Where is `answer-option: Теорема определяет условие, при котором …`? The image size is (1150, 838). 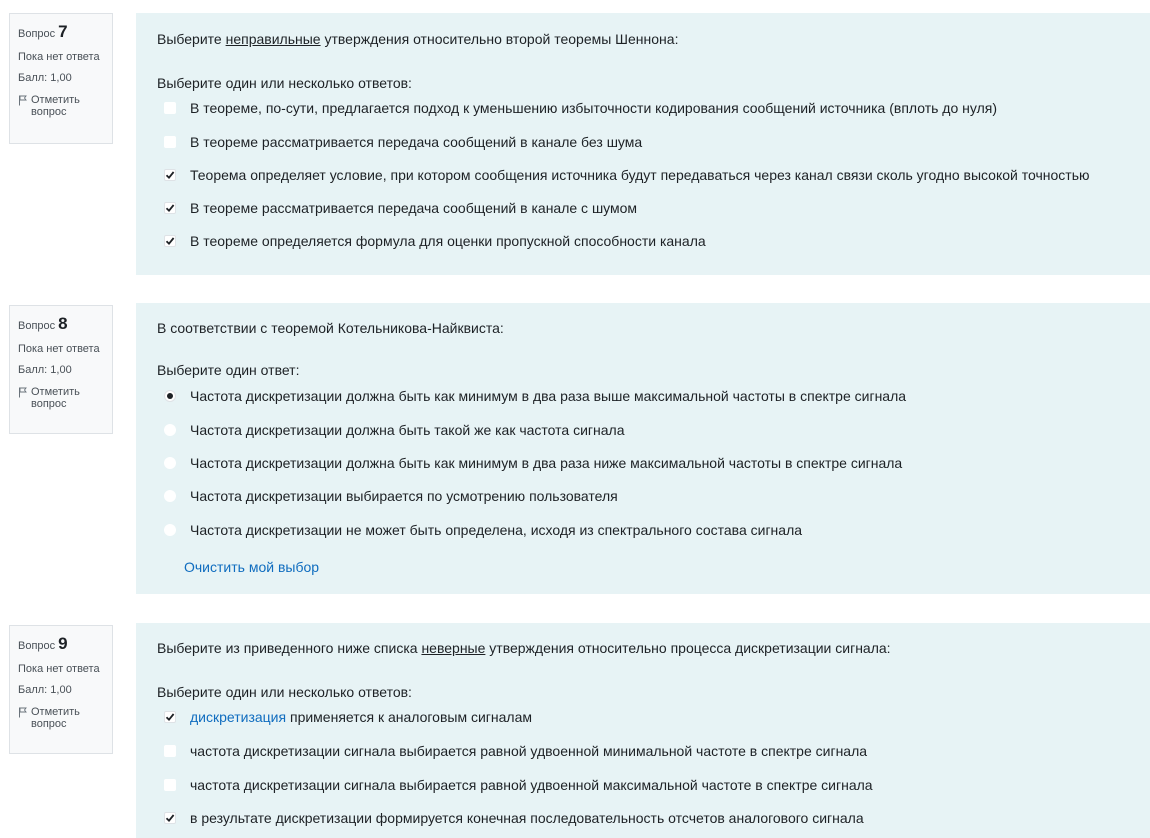
answer-option: Теорема определяет условие, при котором … is located at coordinates (627, 175).